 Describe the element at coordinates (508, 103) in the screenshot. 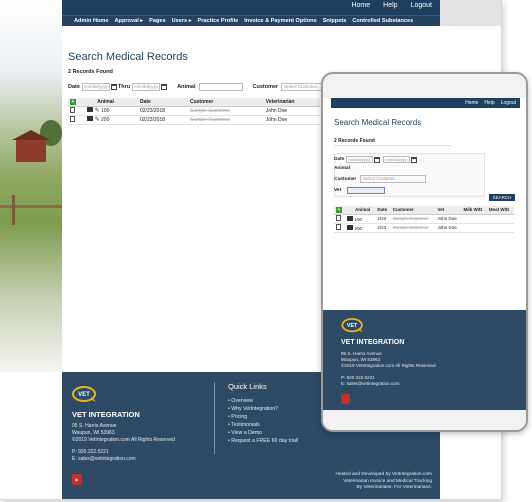

I see `mobile-logout-link: Logout` at that location.